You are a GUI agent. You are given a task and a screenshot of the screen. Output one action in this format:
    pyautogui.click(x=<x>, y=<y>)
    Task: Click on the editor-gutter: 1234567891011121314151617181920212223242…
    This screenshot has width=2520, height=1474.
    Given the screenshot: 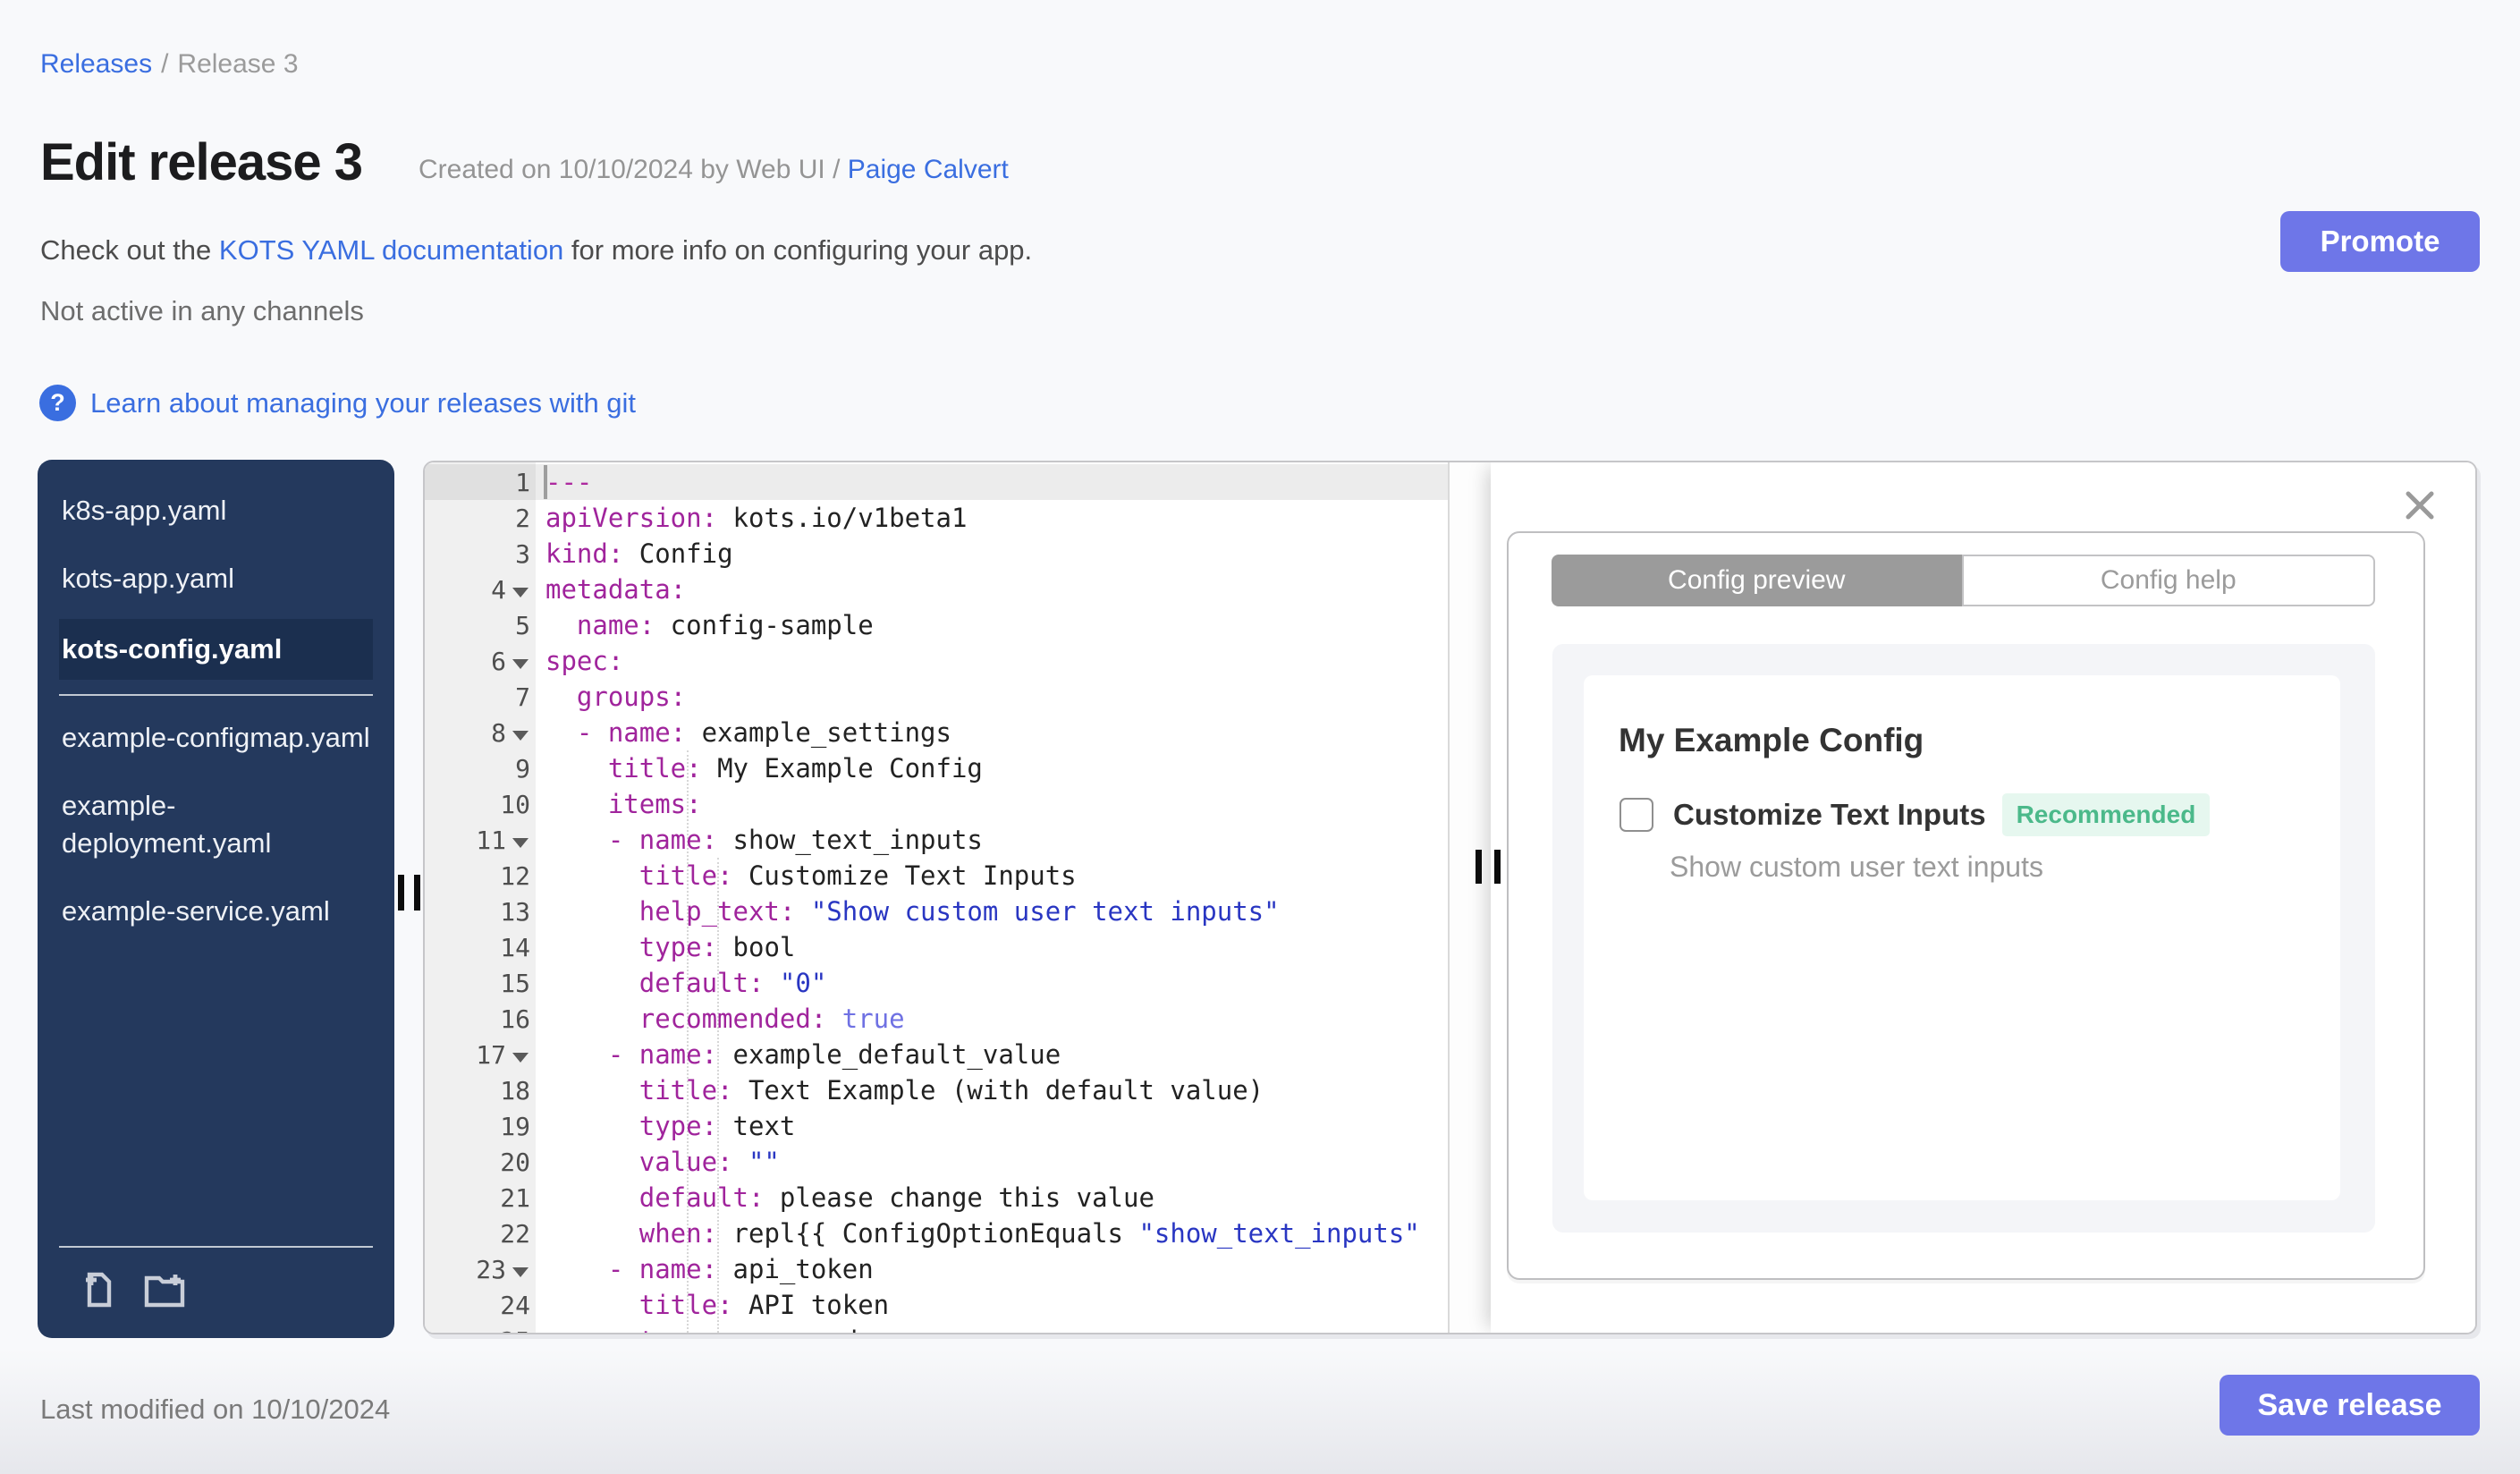 What is the action you would take?
    pyautogui.click(x=480, y=897)
    